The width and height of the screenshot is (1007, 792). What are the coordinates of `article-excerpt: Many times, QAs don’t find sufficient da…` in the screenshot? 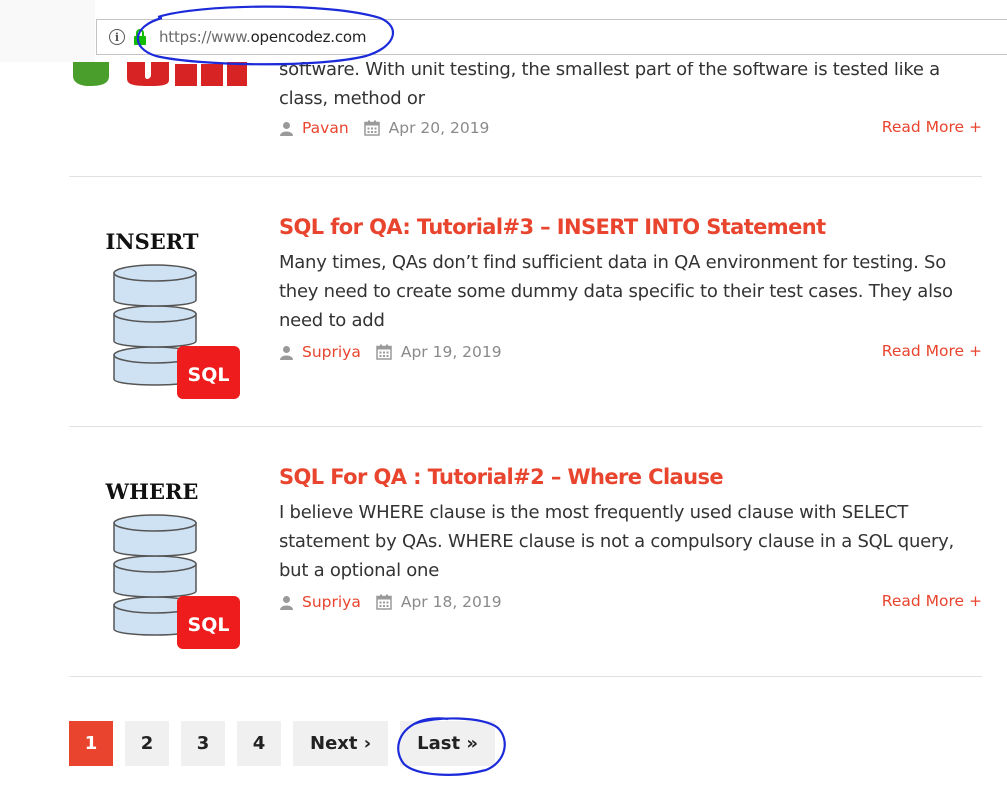 It's located at (616, 291).